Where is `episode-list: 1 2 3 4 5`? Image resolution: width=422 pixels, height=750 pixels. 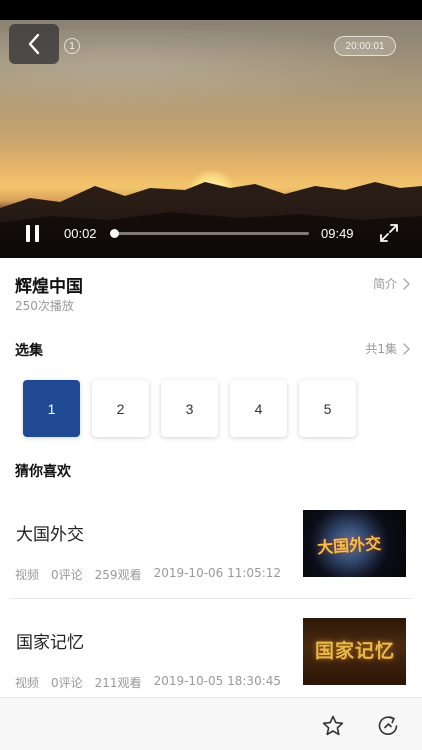 episode-list: 1 2 3 4 5 is located at coordinates (189, 408).